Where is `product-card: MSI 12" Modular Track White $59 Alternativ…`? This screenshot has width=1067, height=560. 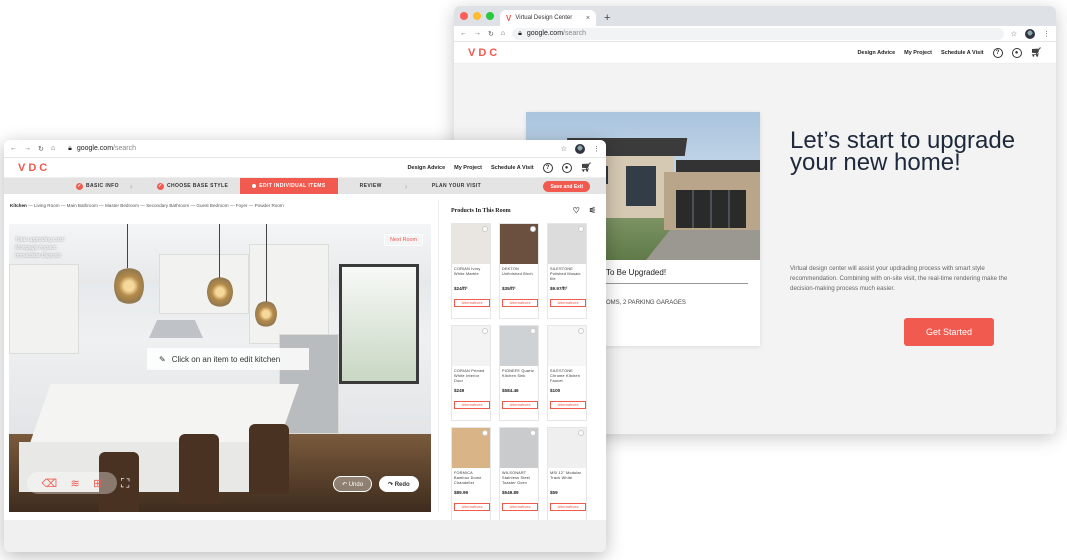 product-card: MSI 12" Modular Track White $59 Alternativ… is located at coordinates (567, 475).